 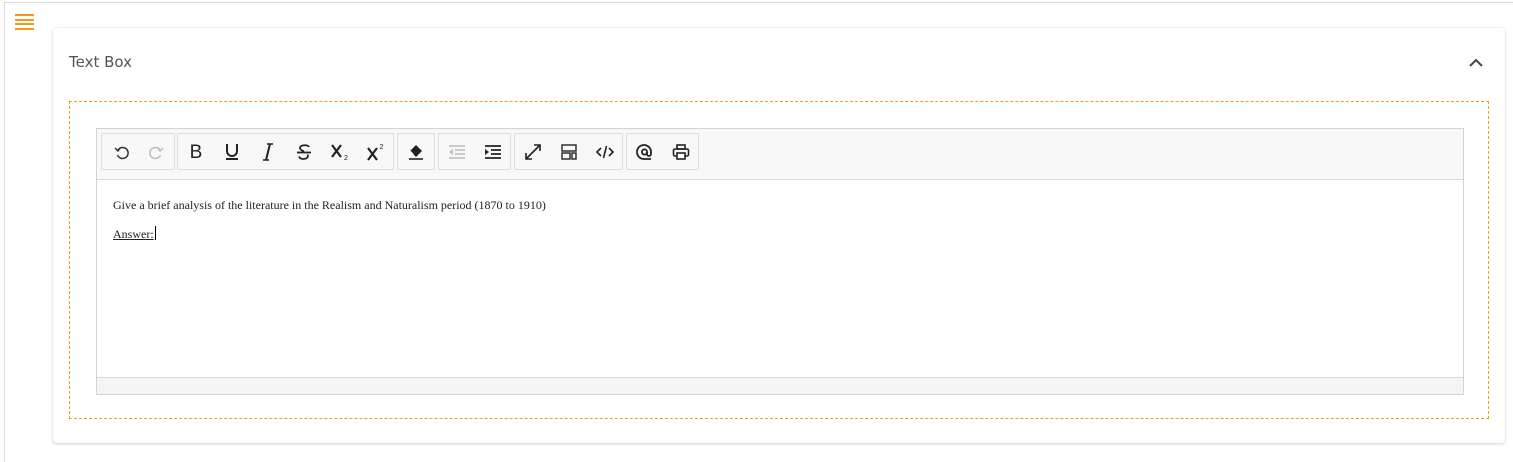 I want to click on drag-handle-icon, so click(x=25, y=22).